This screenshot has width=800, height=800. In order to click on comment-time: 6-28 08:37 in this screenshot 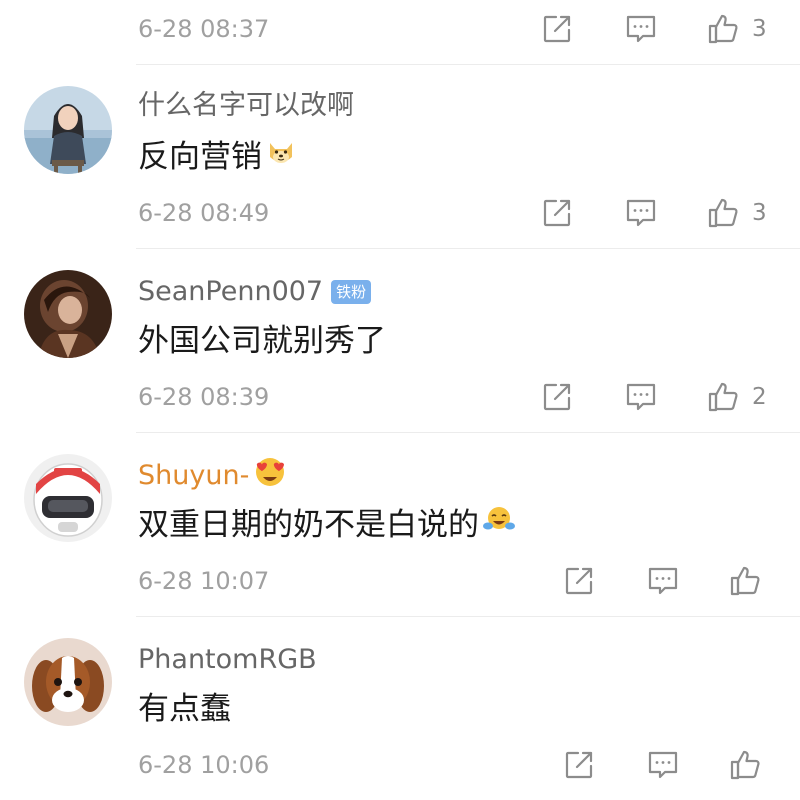, I will do `click(204, 29)`.